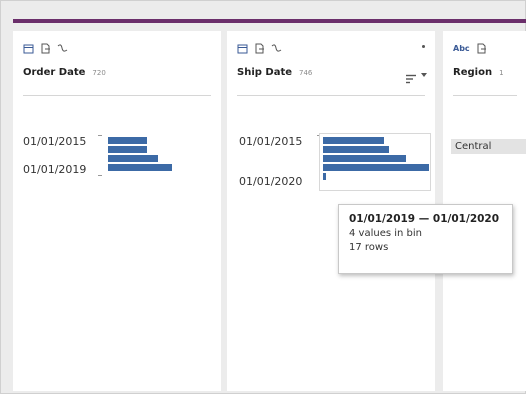 This screenshot has height=394, width=526. What do you see at coordinates (423, 46) in the screenshot?
I see `more-icon` at bounding box center [423, 46].